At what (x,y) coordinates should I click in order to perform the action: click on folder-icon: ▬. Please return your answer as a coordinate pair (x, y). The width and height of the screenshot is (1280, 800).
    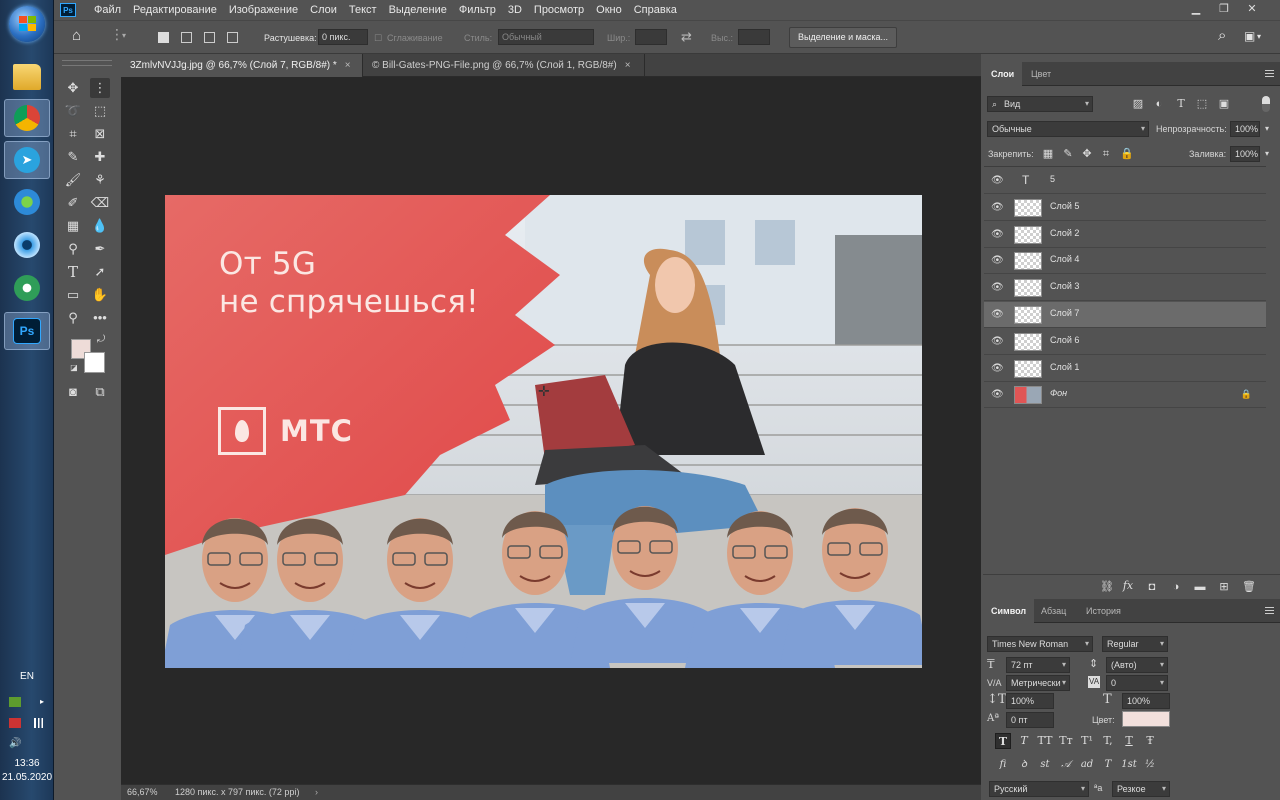
    Looking at the image, I should click on (1200, 587).